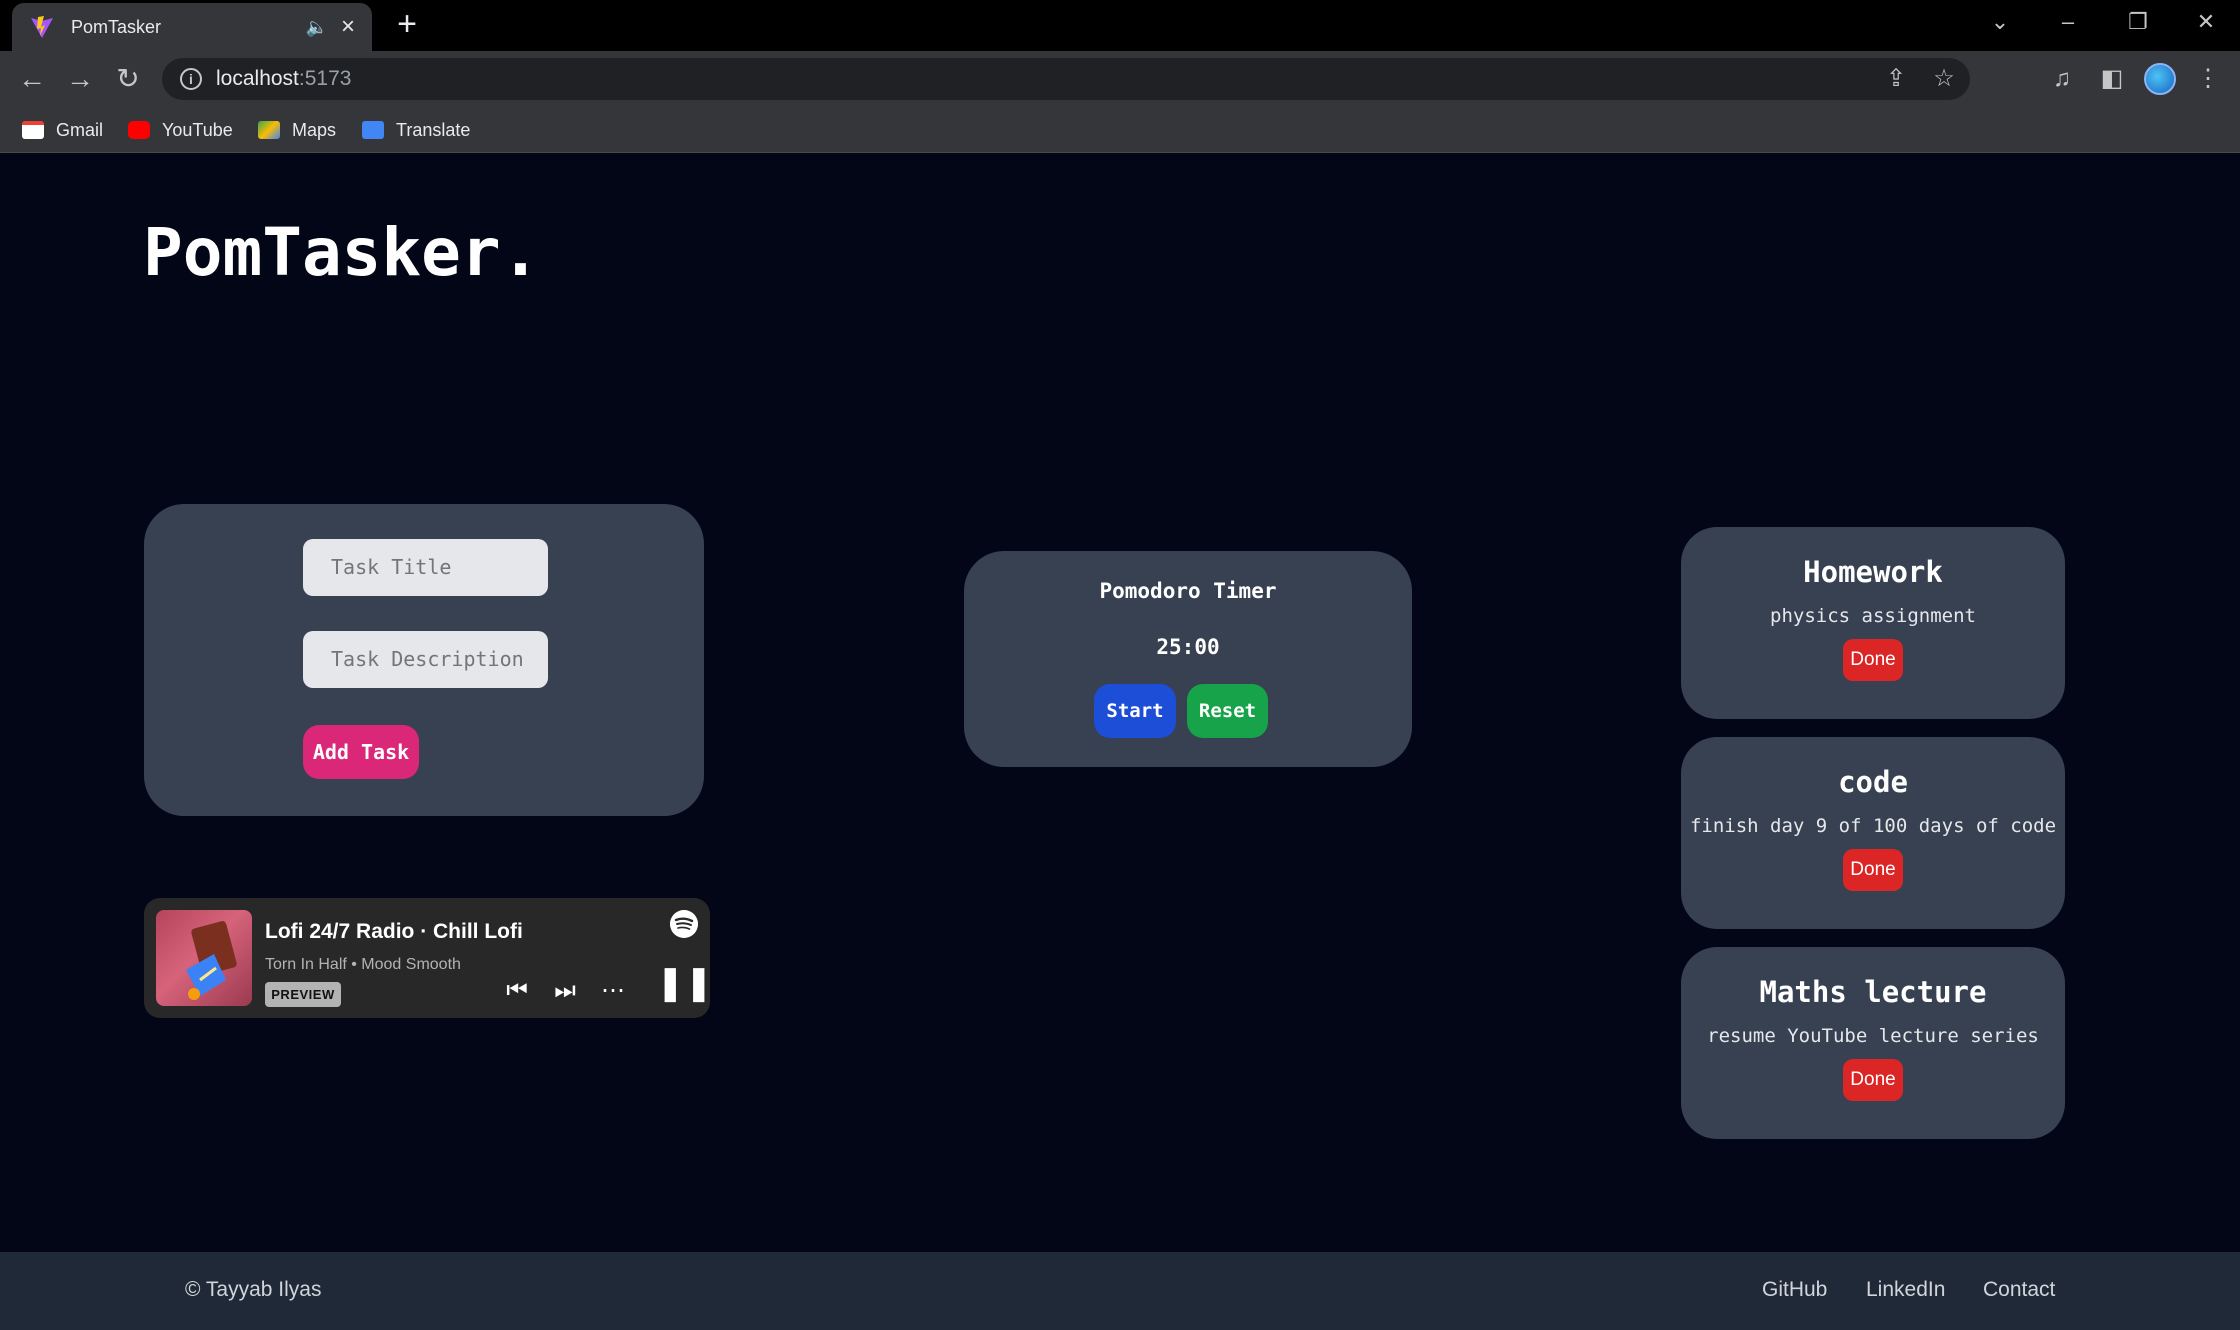 This screenshot has height=1330, width=2240. What do you see at coordinates (80, 129) in the screenshot?
I see `bookmark-label: Gmail` at bounding box center [80, 129].